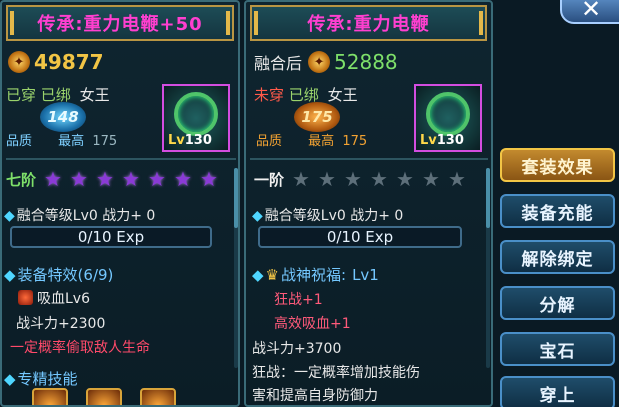  What do you see at coordinates (442, 140) in the screenshot?
I see `right-item-level: Lv130` at bounding box center [442, 140].